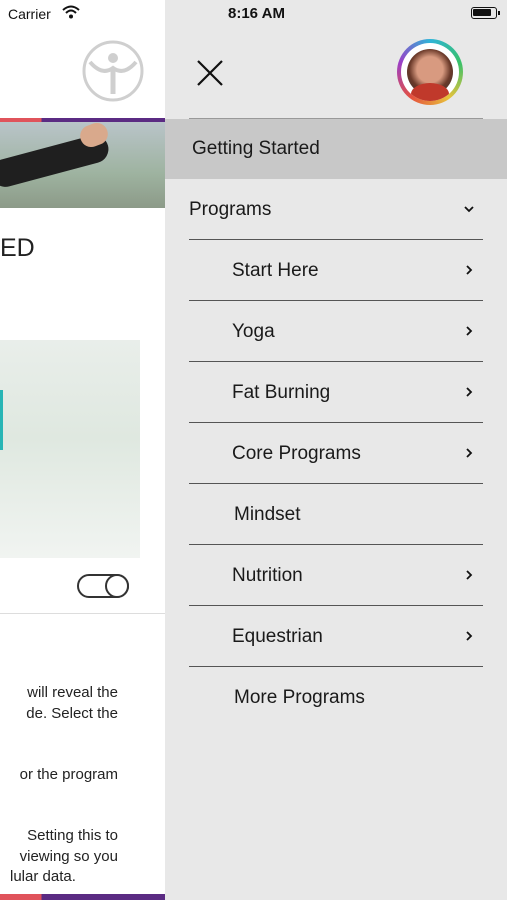  I want to click on menu-item-label: Mindset, so click(267, 514).